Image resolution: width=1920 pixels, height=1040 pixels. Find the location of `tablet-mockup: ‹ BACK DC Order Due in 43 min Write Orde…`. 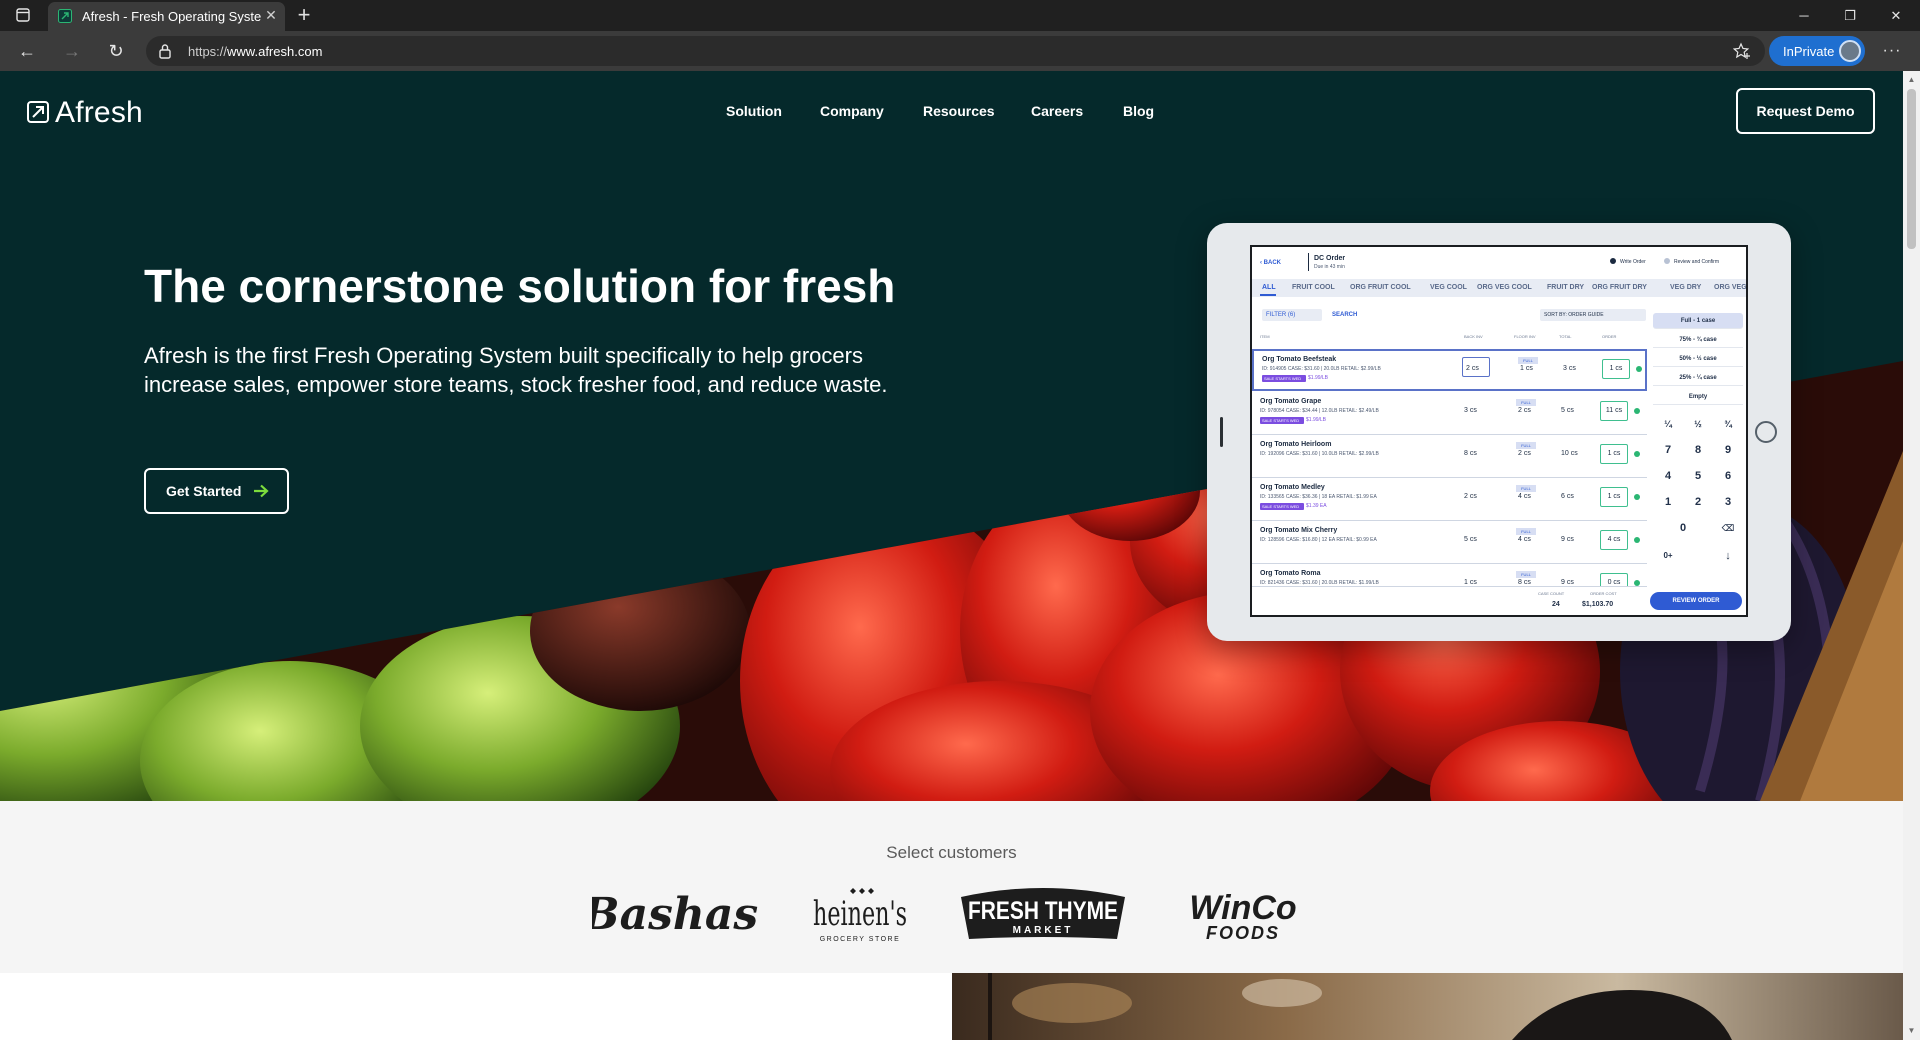

tablet-mockup: ‹ BACK DC Order Due in 43 min Write Orde… is located at coordinates (1499, 432).